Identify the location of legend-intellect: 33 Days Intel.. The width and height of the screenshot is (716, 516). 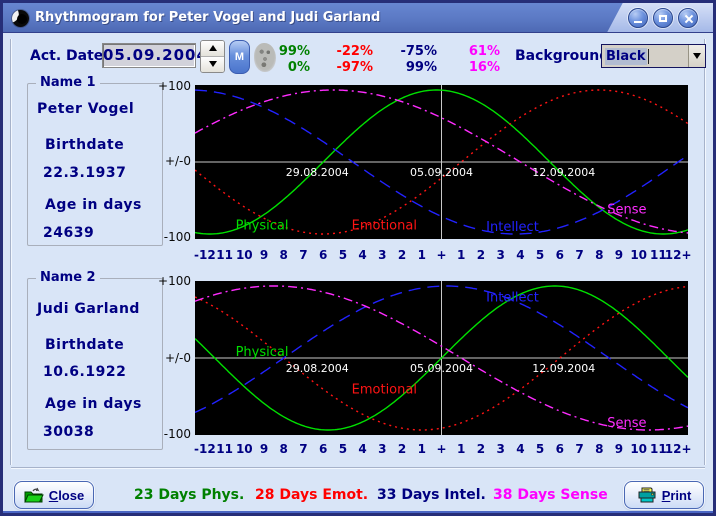
(431, 495).